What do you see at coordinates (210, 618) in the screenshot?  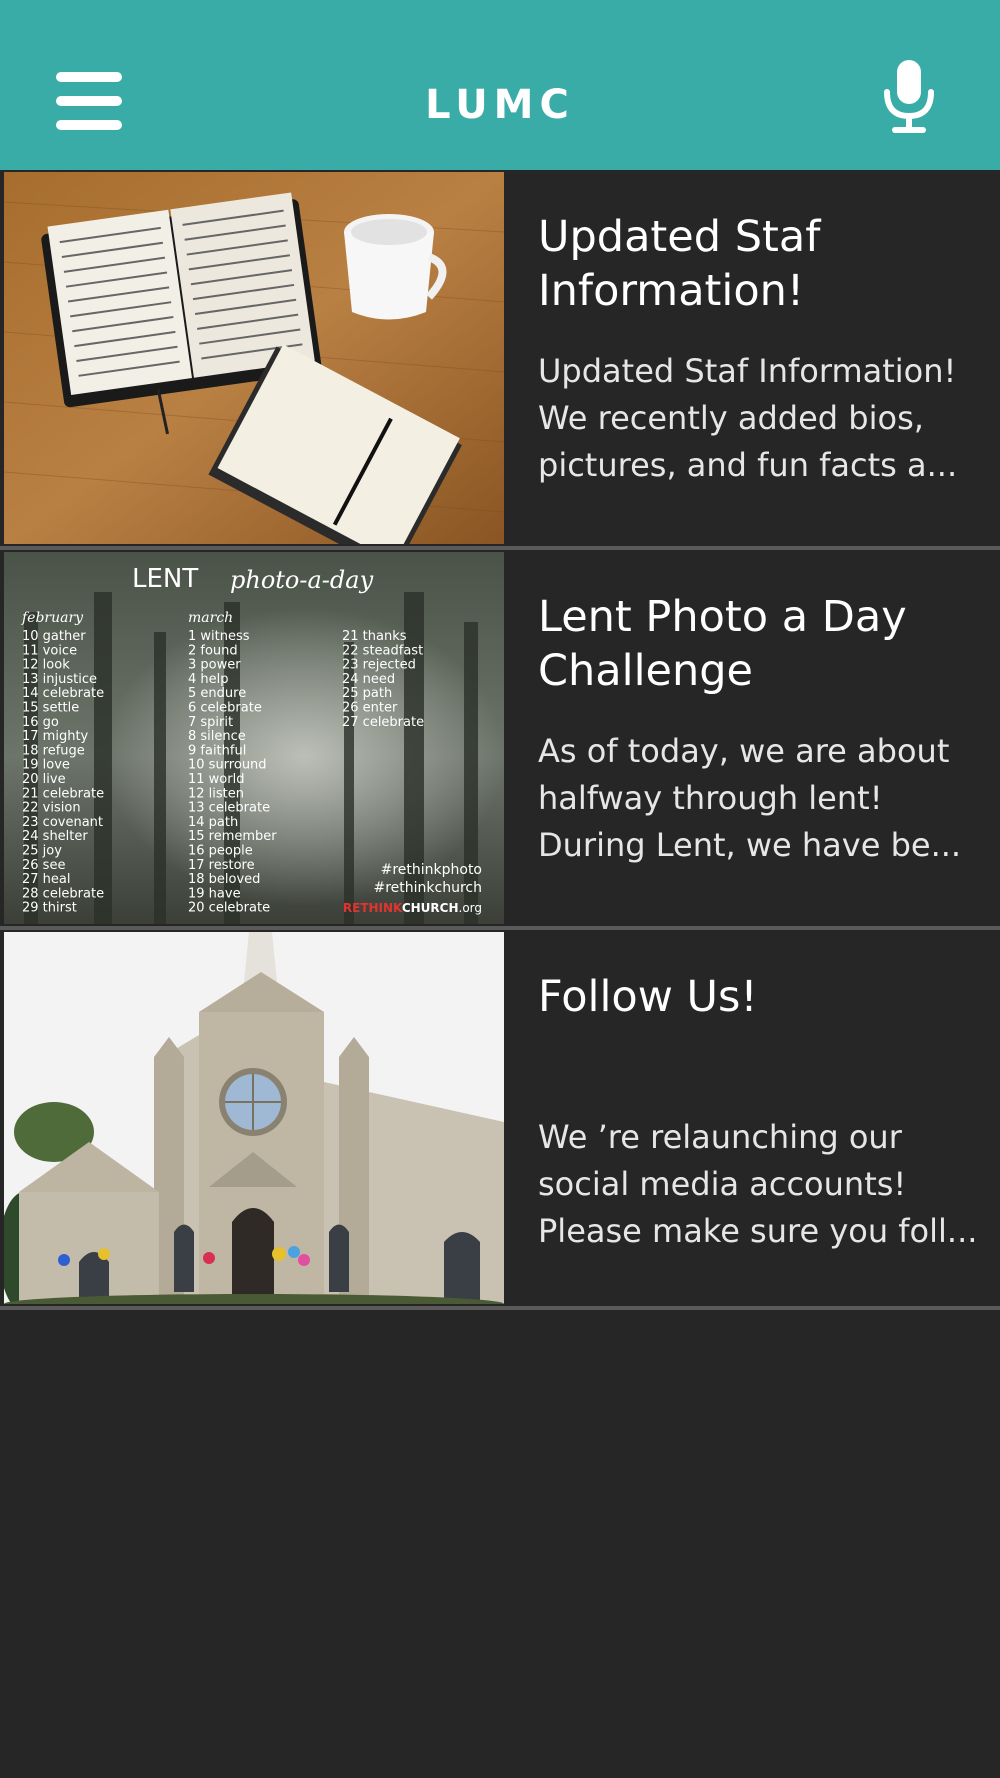 I see `poster-col2-header: march` at bounding box center [210, 618].